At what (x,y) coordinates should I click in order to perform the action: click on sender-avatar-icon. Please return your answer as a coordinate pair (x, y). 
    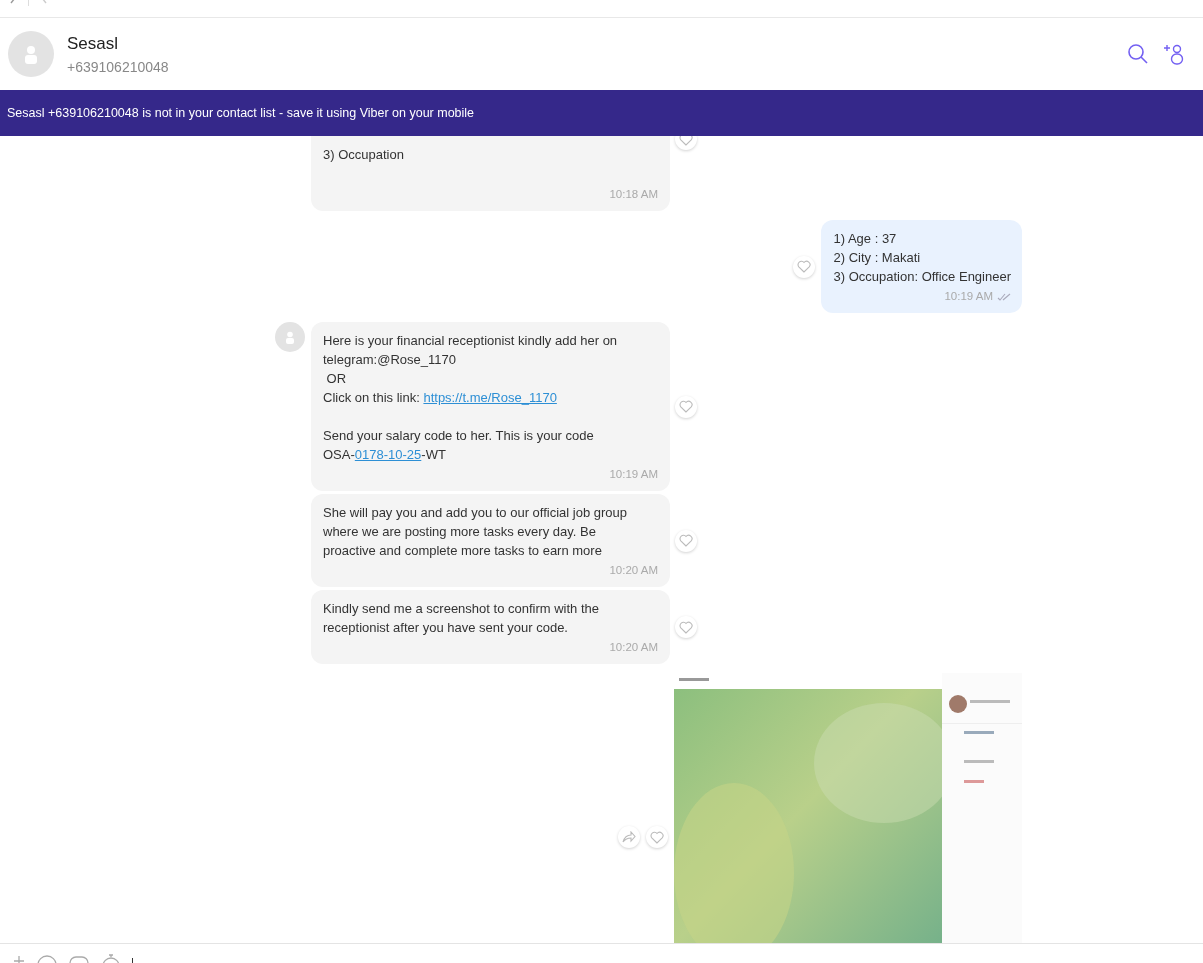
    Looking at the image, I should click on (290, 337).